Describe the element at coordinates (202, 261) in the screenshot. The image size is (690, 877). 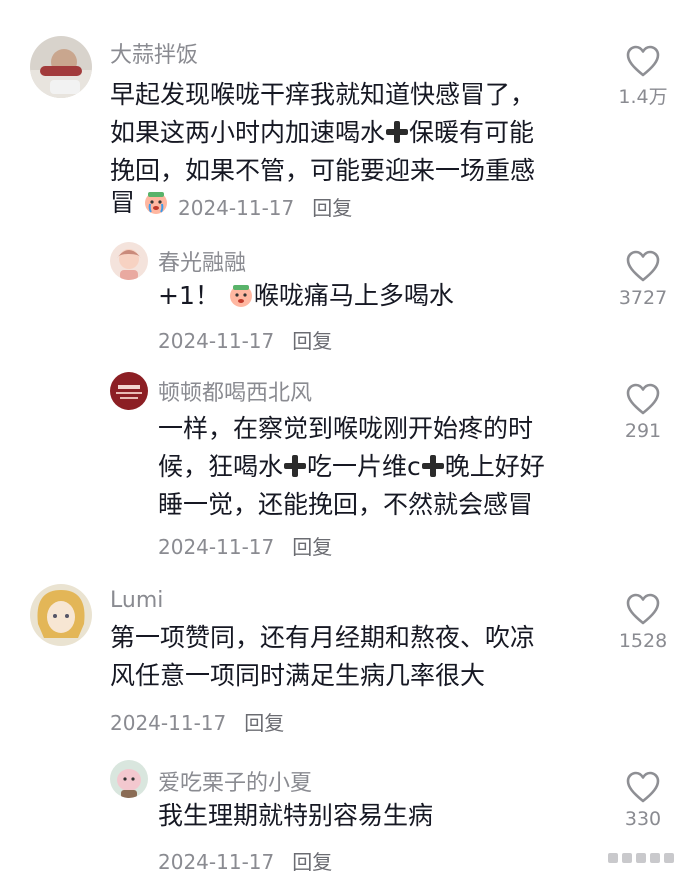
I see `comment-author: 春光融融` at that location.